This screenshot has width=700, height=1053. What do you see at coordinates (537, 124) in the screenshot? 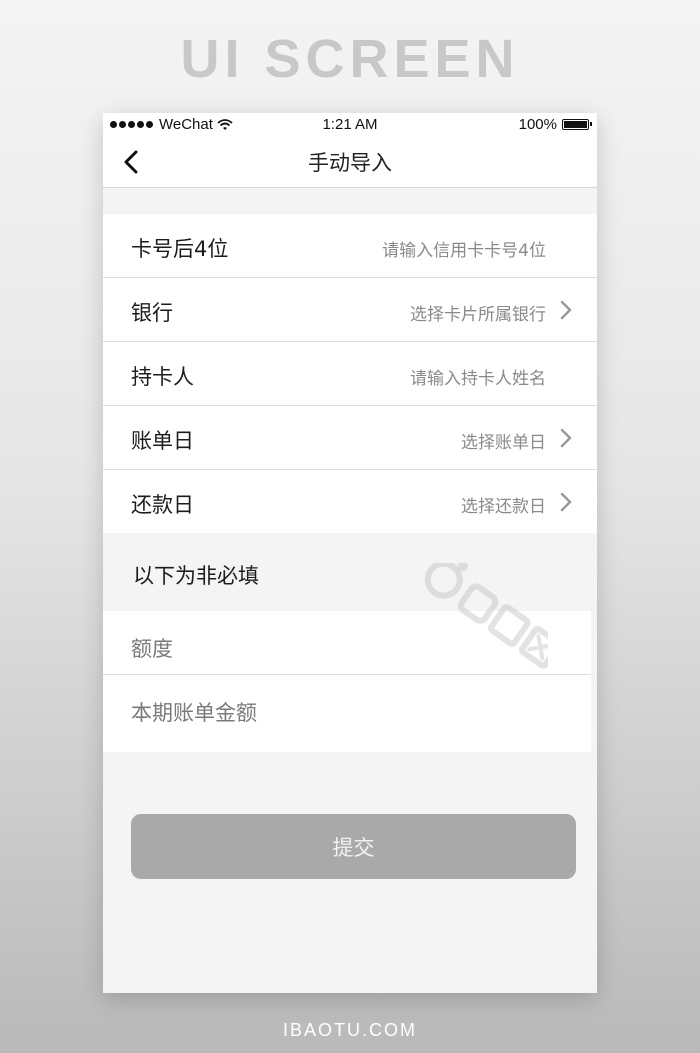
I see `battery-percent: 100%` at bounding box center [537, 124].